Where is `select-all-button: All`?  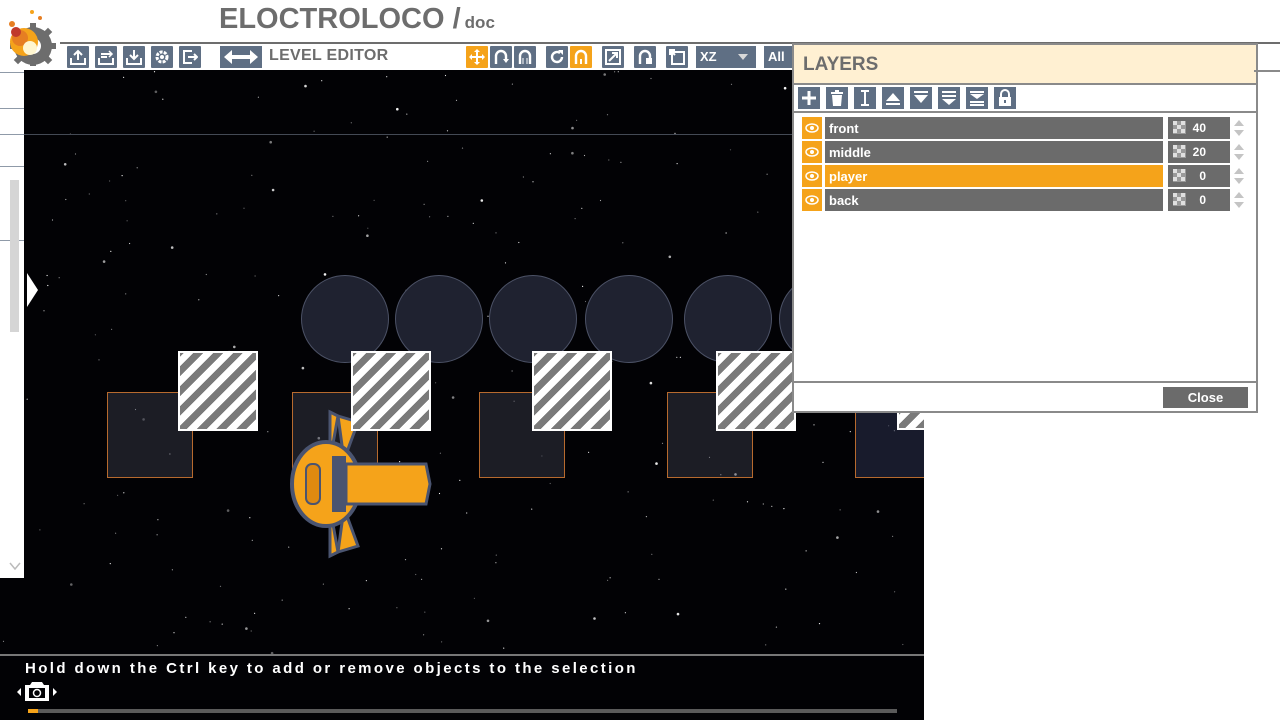
select-all-button: All is located at coordinates (778, 57).